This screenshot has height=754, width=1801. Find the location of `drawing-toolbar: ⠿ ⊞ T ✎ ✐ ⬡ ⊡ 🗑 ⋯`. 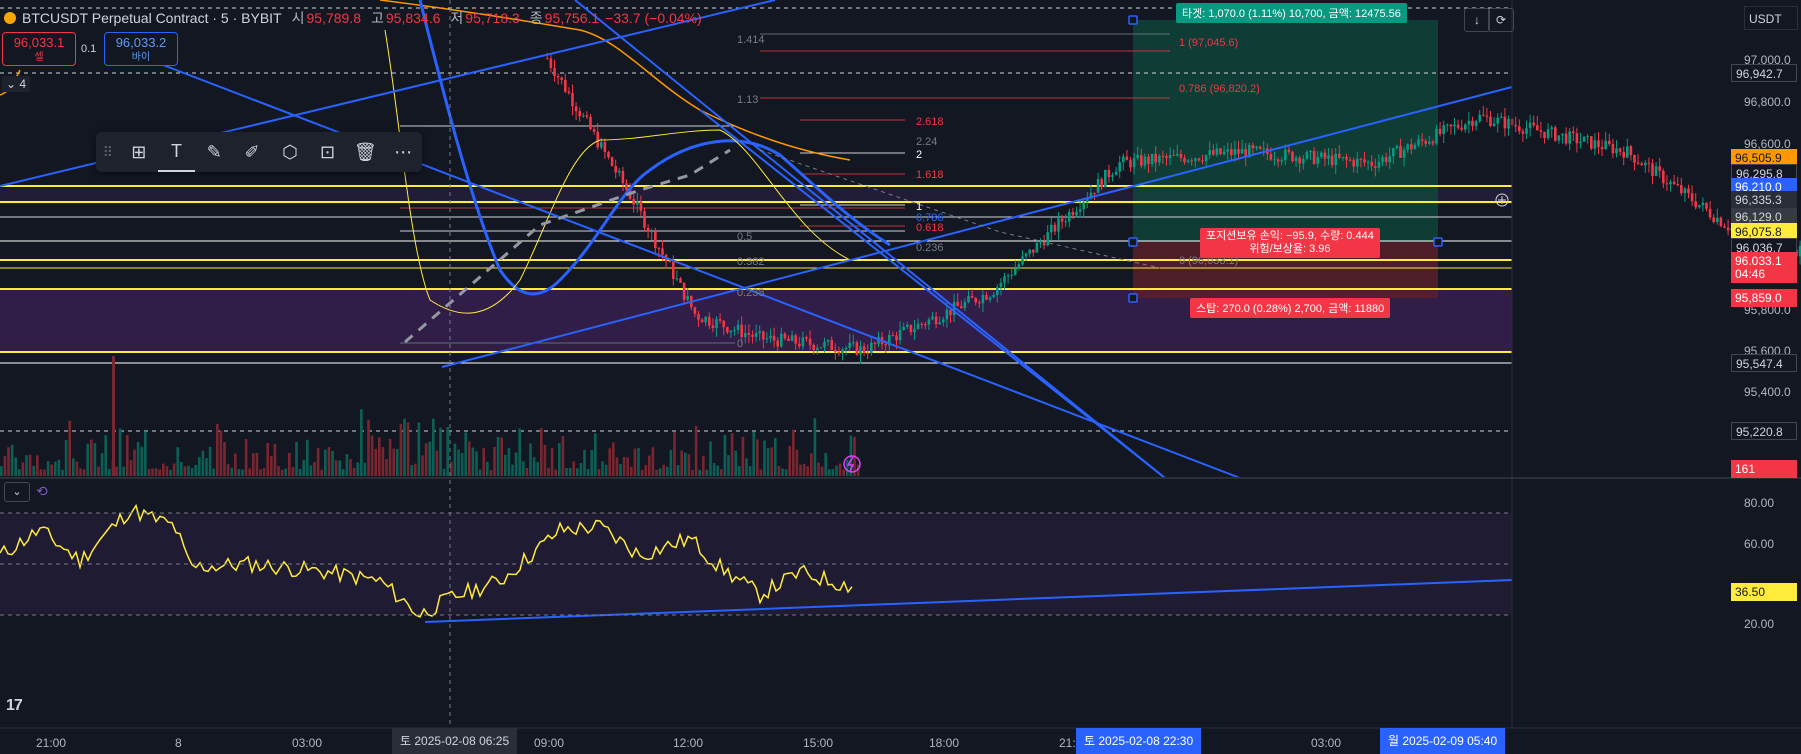

drawing-toolbar: ⠿ ⊞ T ✎ ✐ ⬡ ⊡ 🗑 ⋯ is located at coordinates (259, 152).